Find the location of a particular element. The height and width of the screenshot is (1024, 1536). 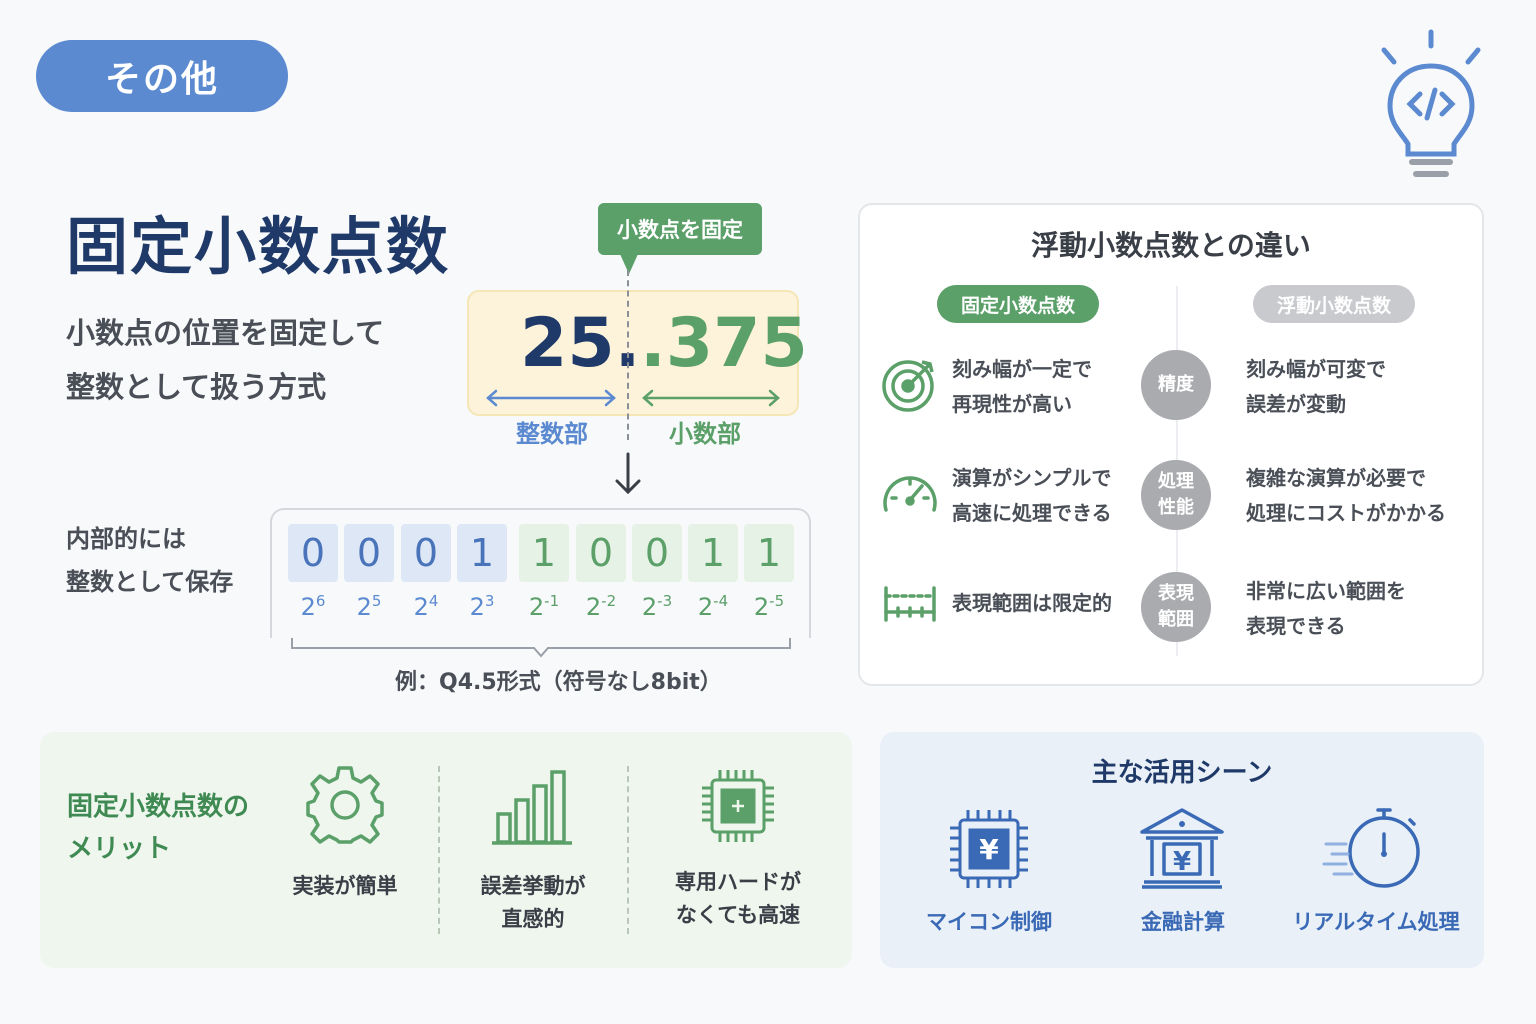

bit-weight: 2-5 is located at coordinates (769, 606).